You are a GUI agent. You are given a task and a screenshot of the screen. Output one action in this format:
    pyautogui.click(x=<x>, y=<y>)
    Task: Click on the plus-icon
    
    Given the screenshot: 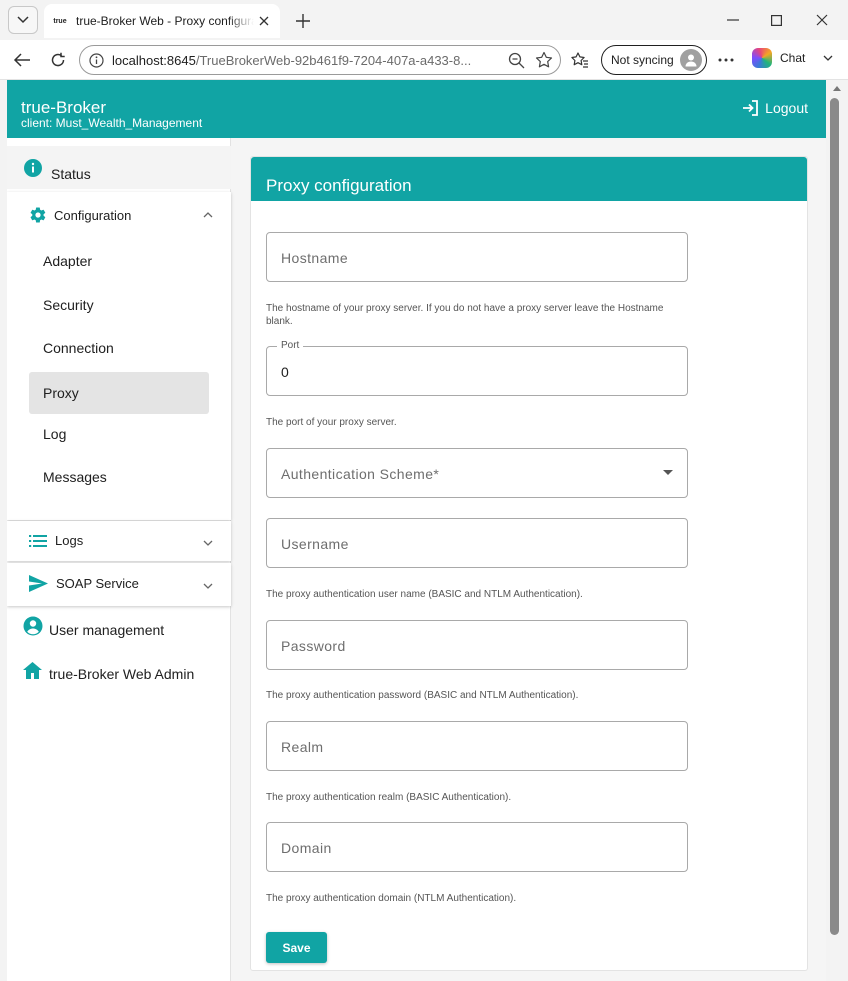 What is the action you would take?
    pyautogui.click(x=303, y=21)
    